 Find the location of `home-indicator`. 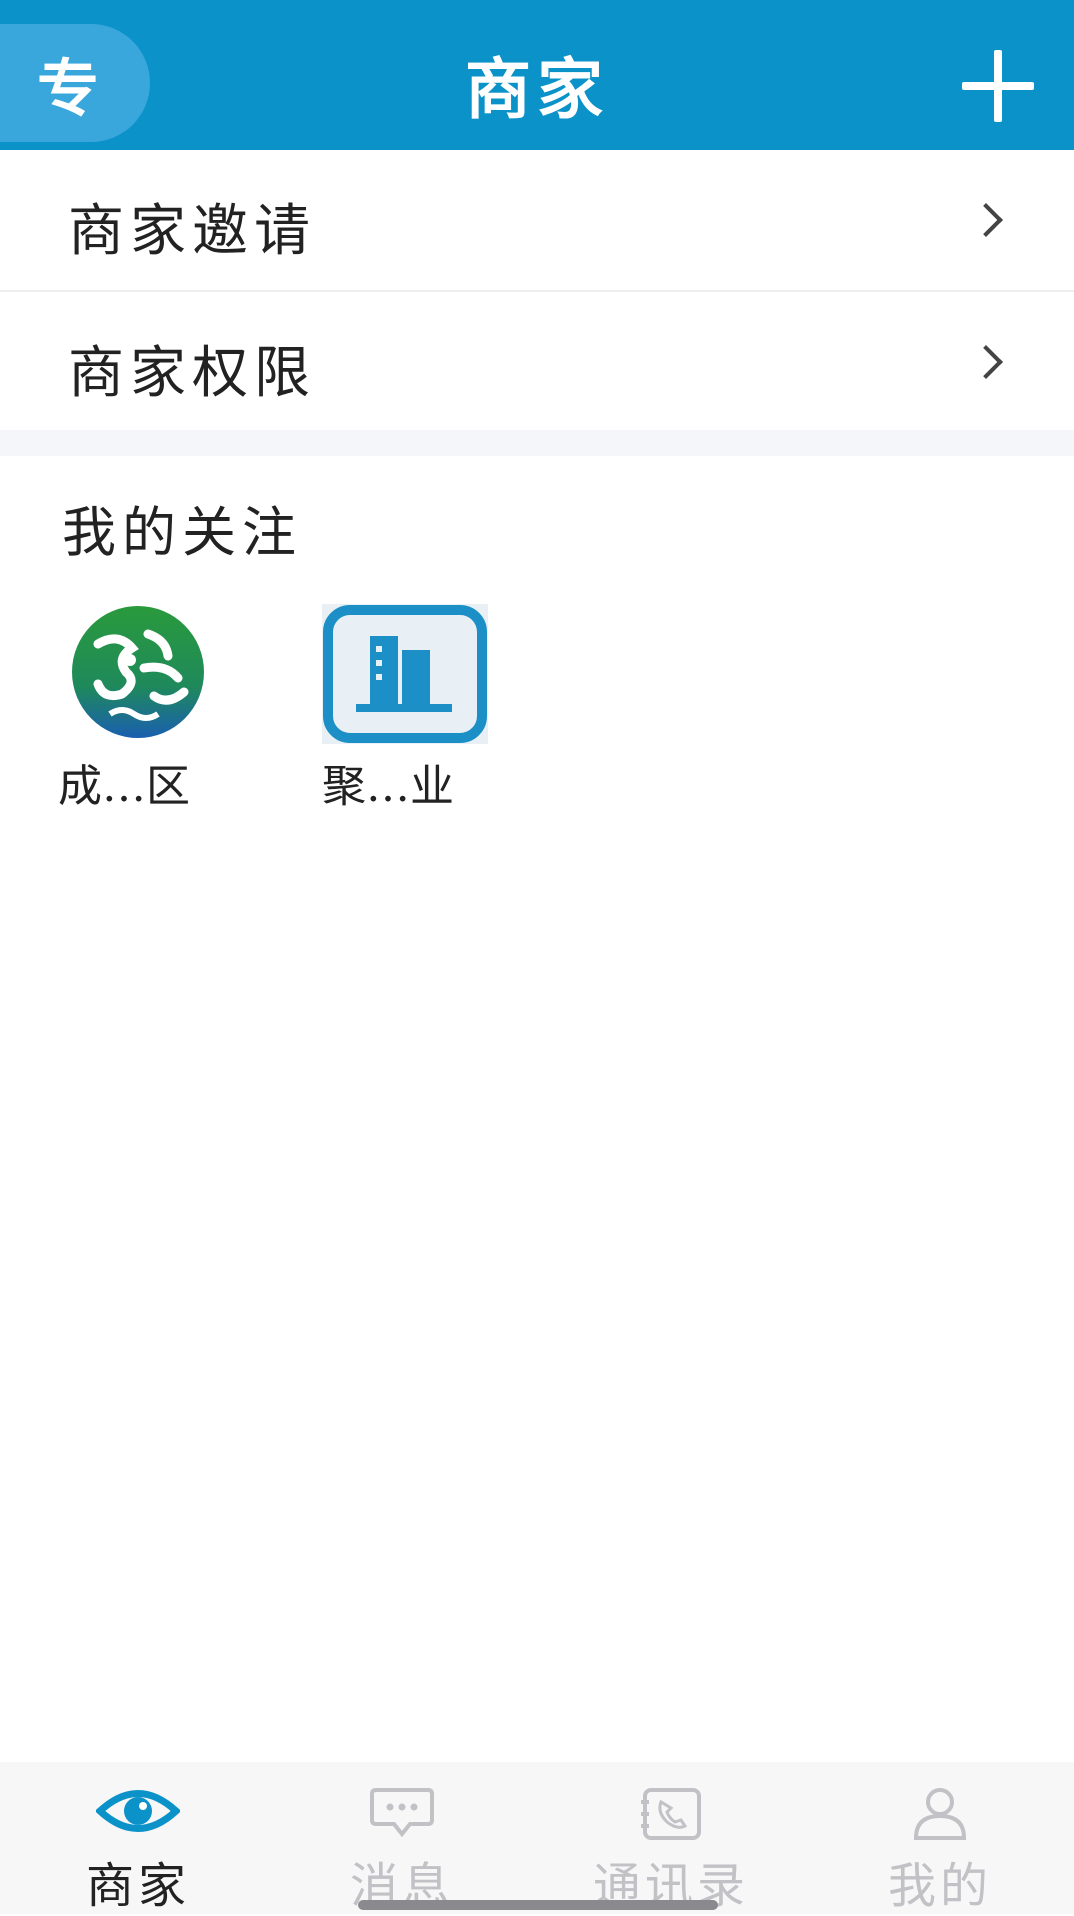

home-indicator is located at coordinates (538, 1905).